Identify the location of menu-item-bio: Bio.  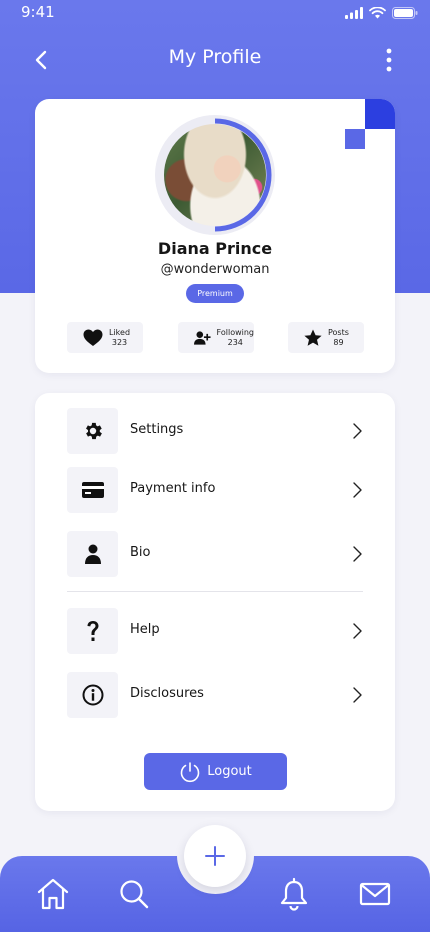
(217, 554).